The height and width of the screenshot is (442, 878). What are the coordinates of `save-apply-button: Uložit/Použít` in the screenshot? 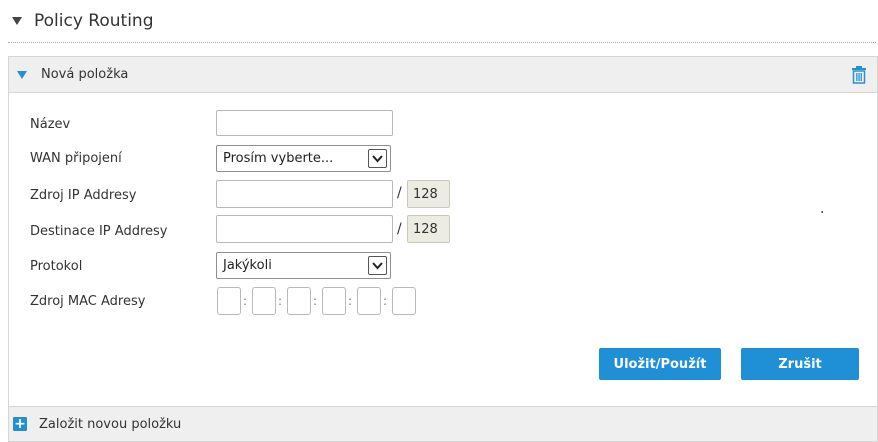 It's located at (660, 364).